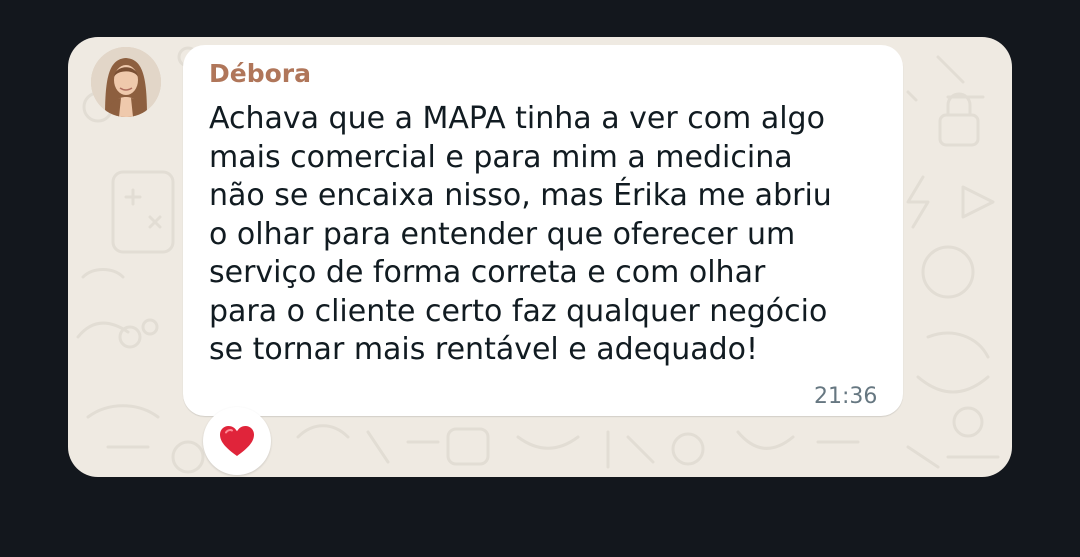 The image size is (1080, 557). Describe the element at coordinates (846, 396) in the screenshot. I see `message-timestamp: 21:36` at that location.